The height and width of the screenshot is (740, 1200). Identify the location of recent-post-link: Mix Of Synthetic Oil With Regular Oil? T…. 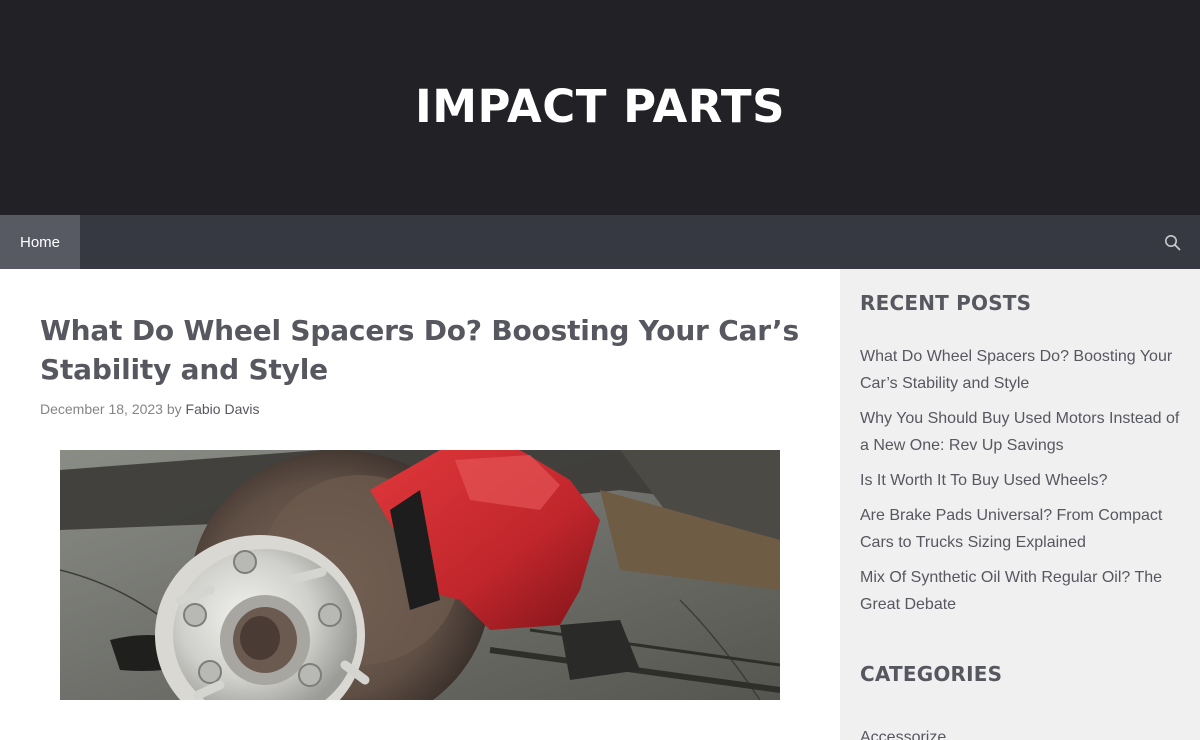
(1020, 591).